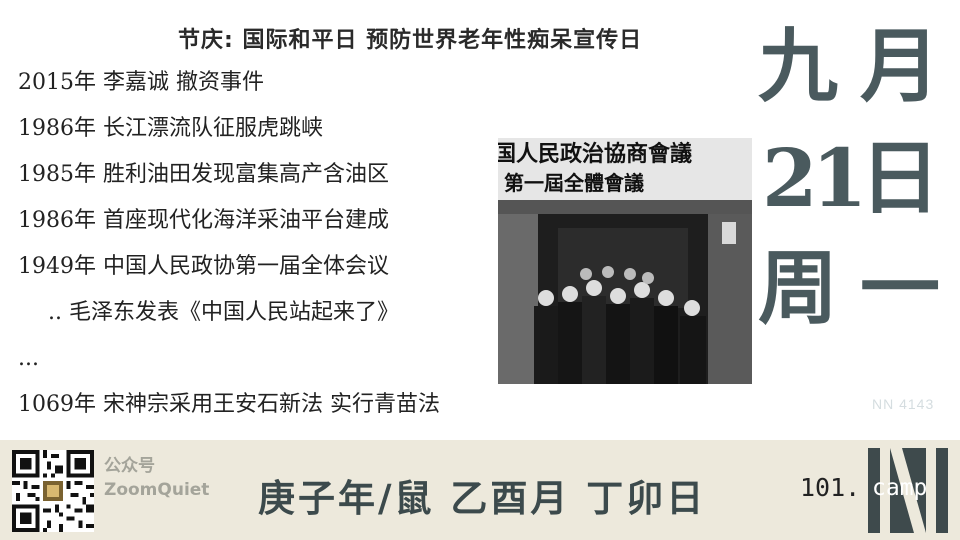 Image resolution: width=960 pixels, height=540 pixels. I want to click on historical-photo: 国人民政治協商會議 第一屆全體會議, so click(625, 261).